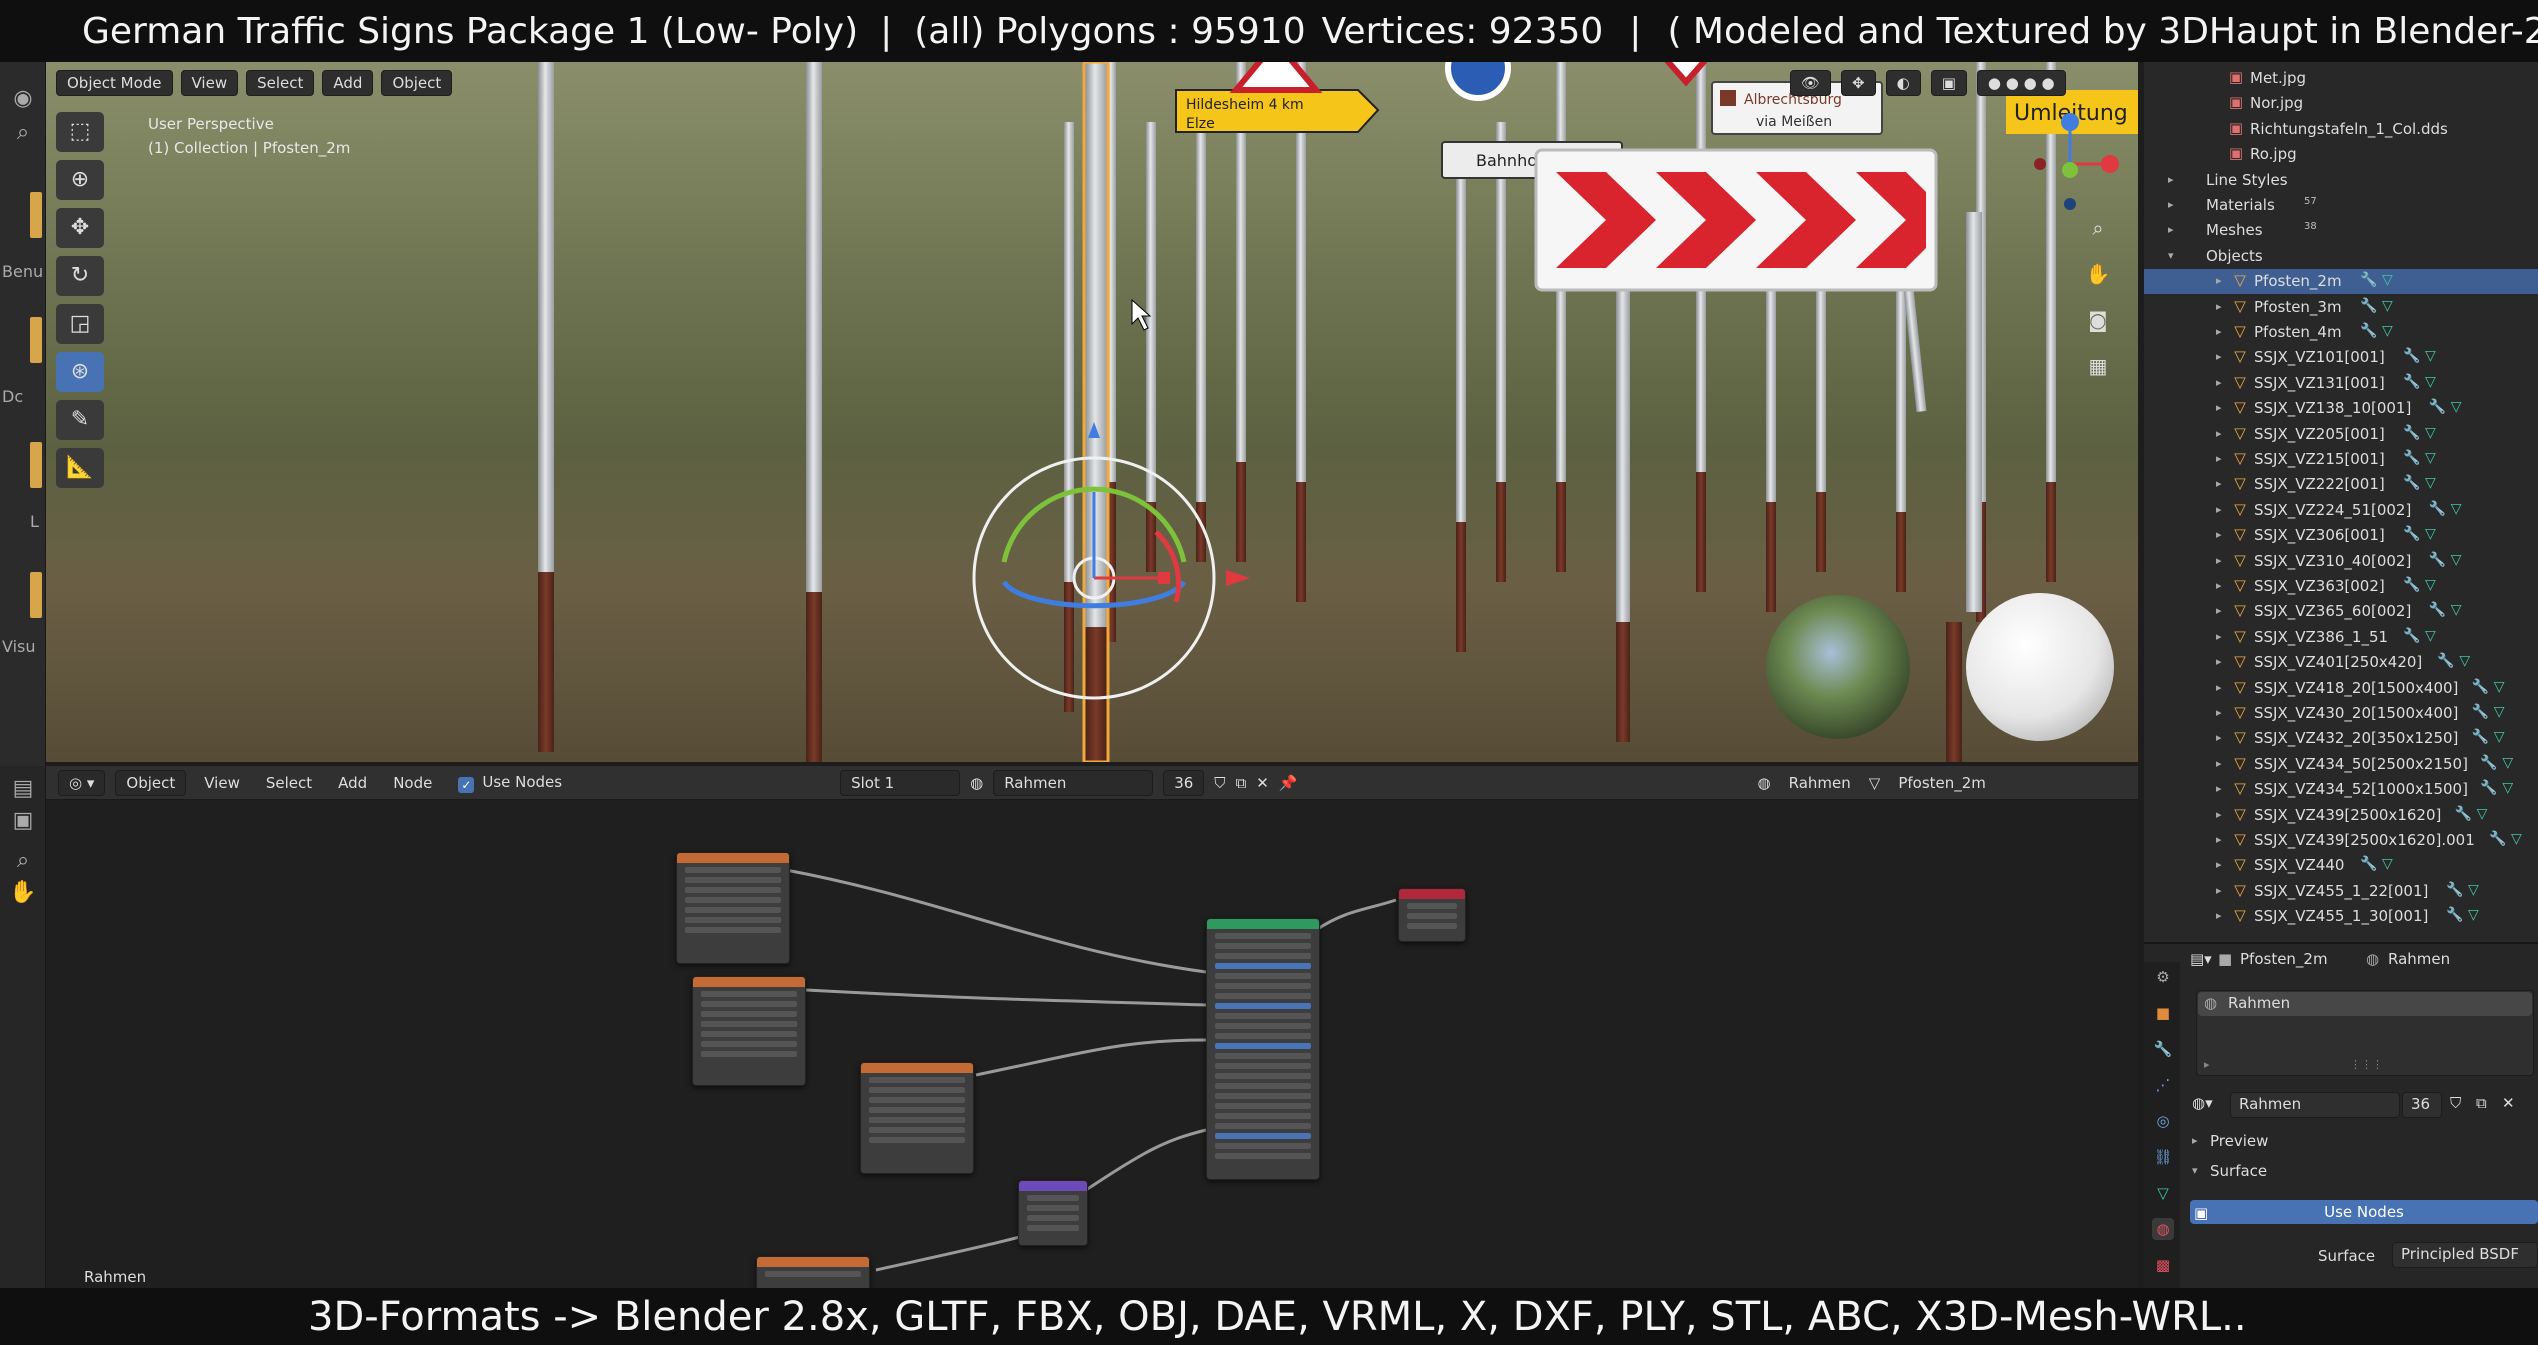 Image resolution: width=2538 pixels, height=1345 pixels. What do you see at coordinates (1288, 783) in the screenshot?
I see `pin-icon: 📌` at bounding box center [1288, 783].